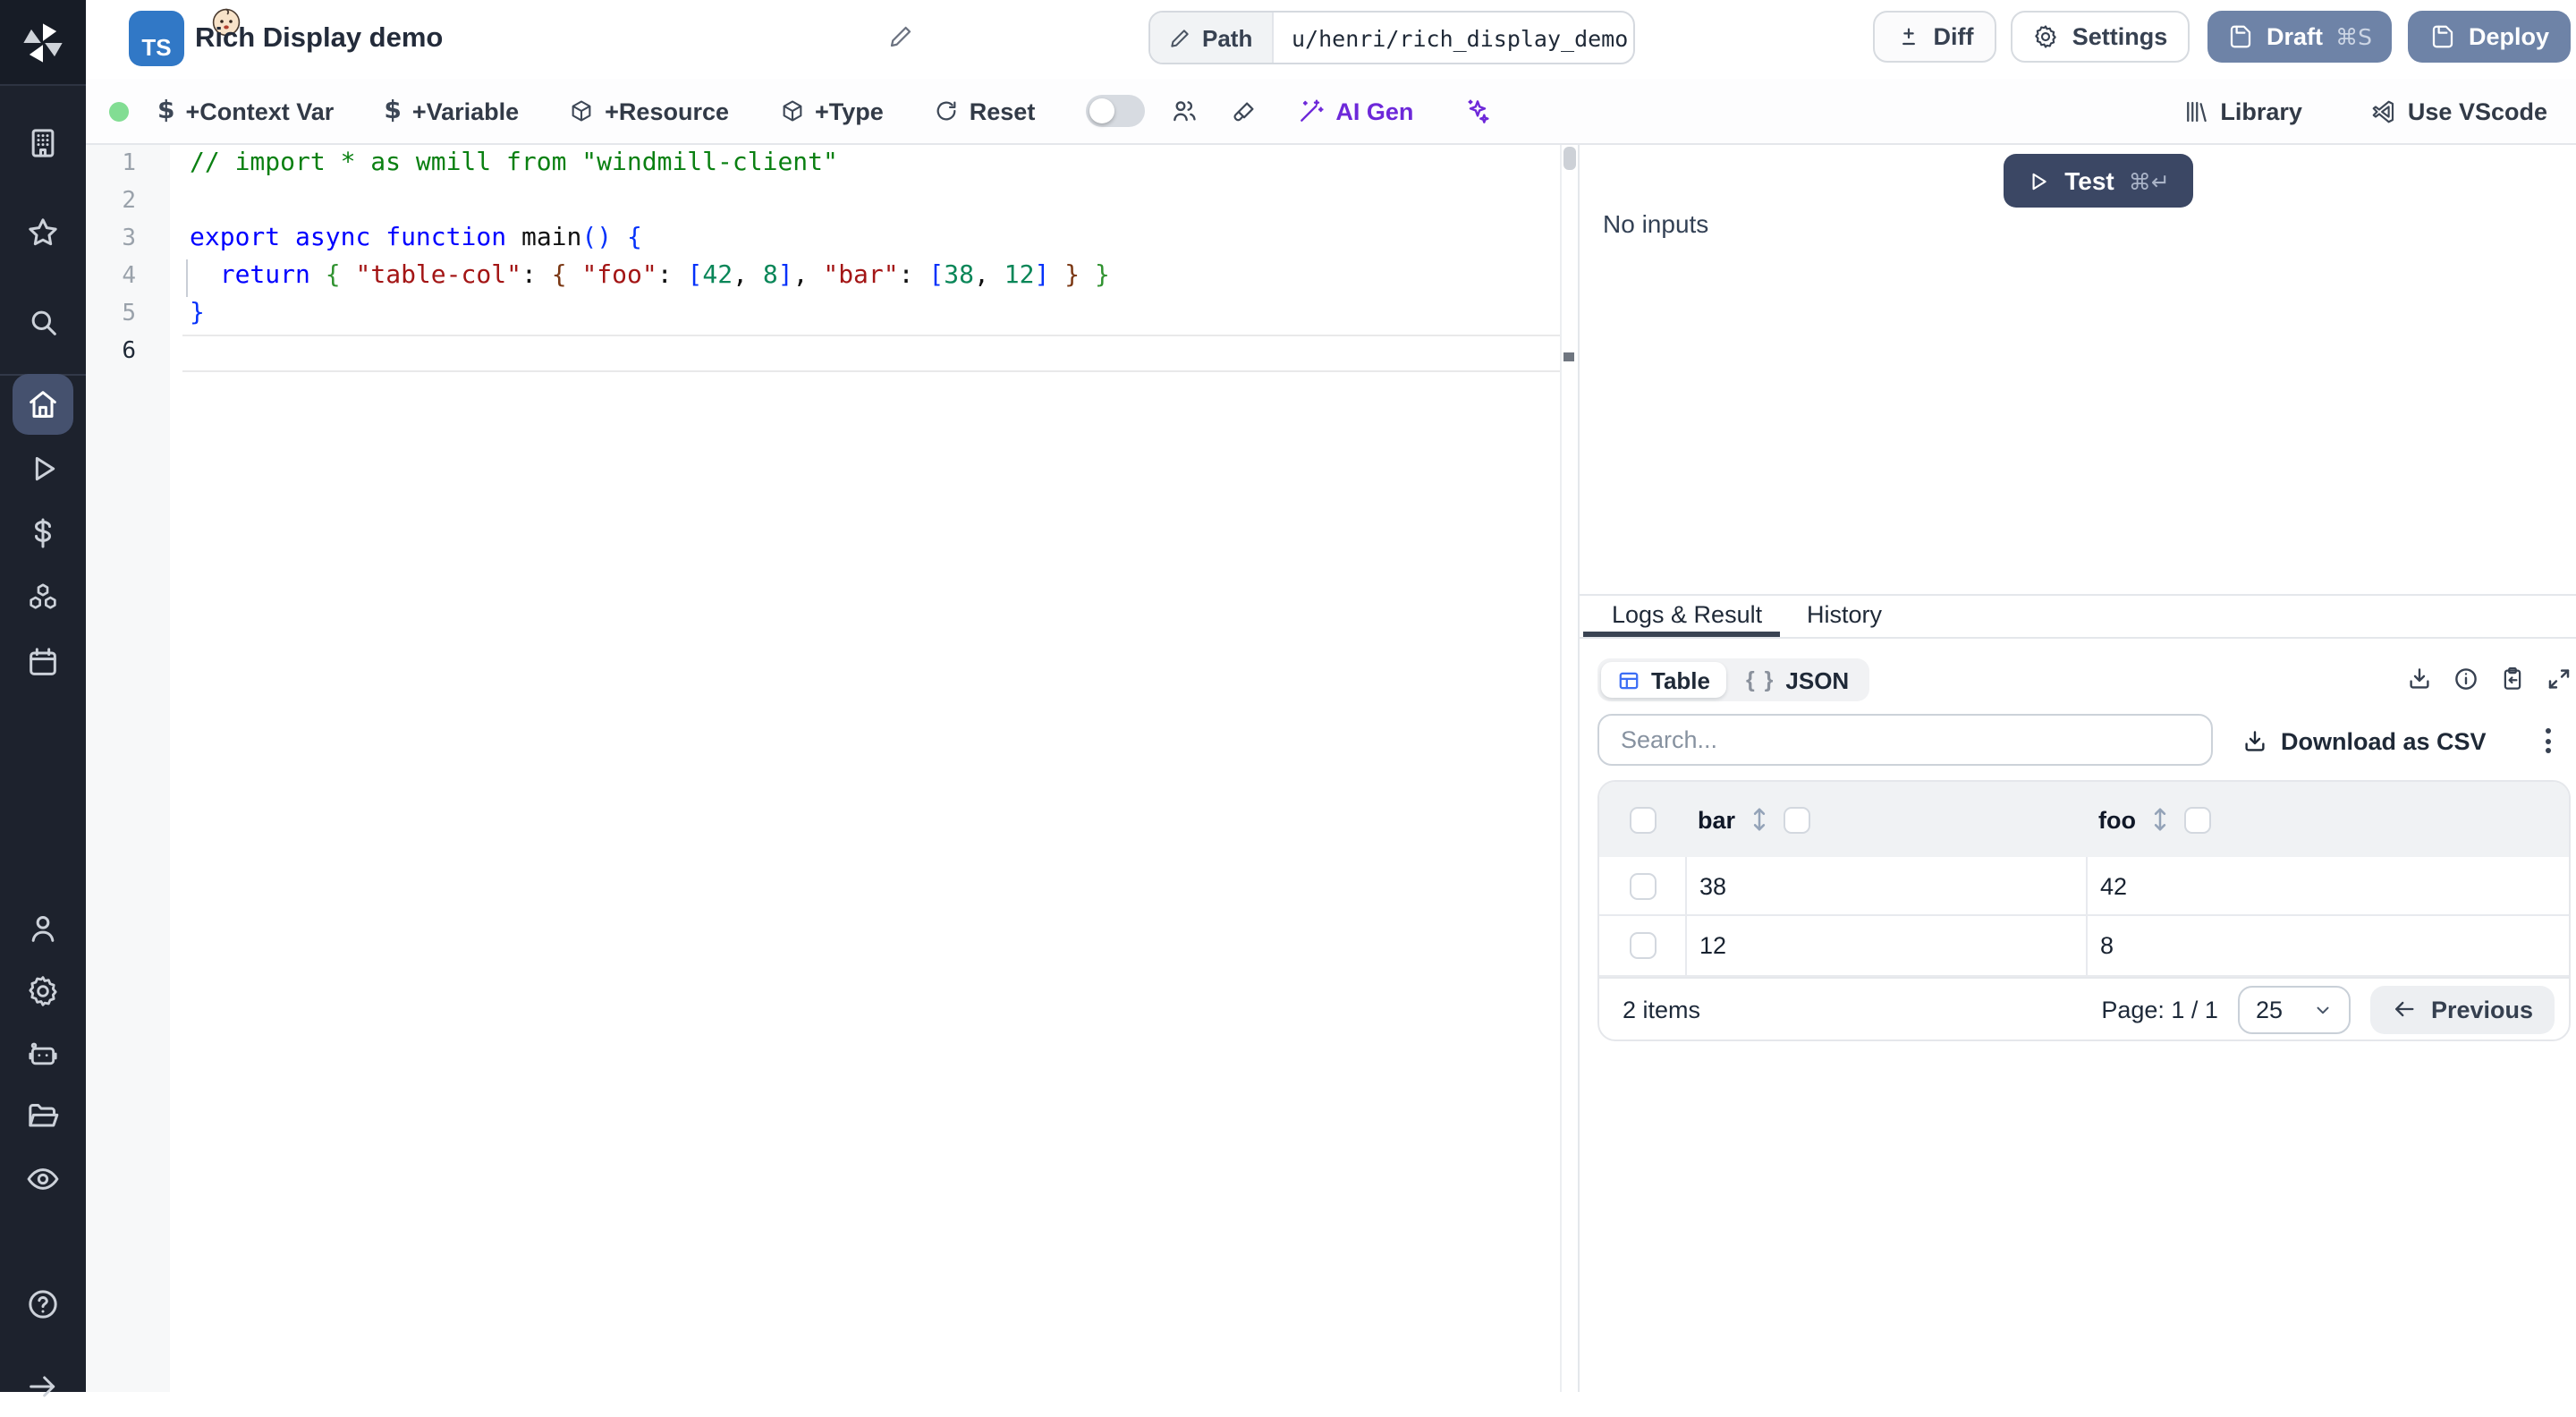  Describe the element at coordinates (831, 111) in the screenshot. I see `add-type-button: +Type` at that location.